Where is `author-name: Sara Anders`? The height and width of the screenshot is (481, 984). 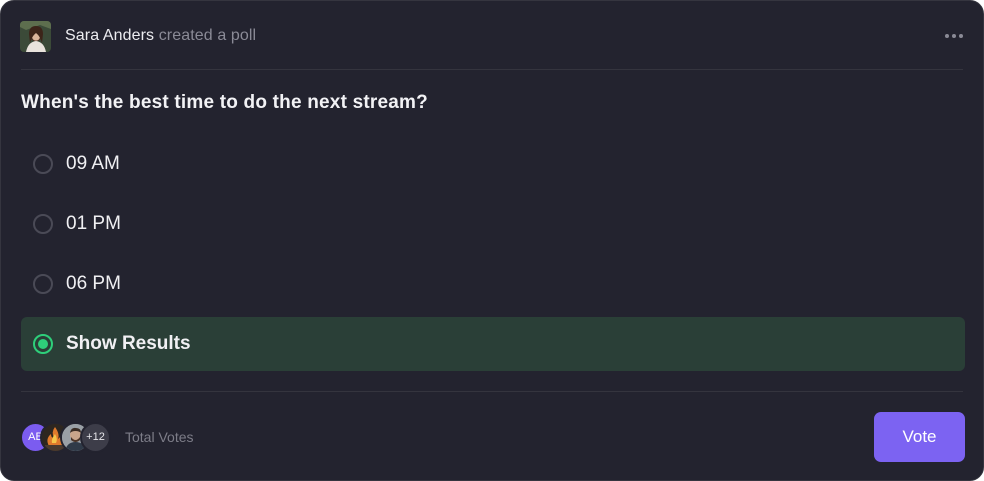
author-name: Sara Anders is located at coordinates (109, 35).